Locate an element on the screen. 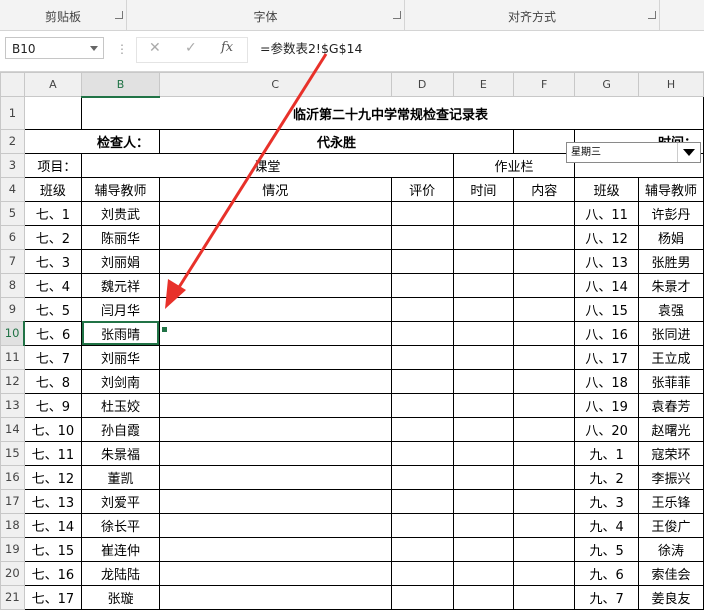  teacher2-cell: 王俊广 is located at coordinates (670, 525).